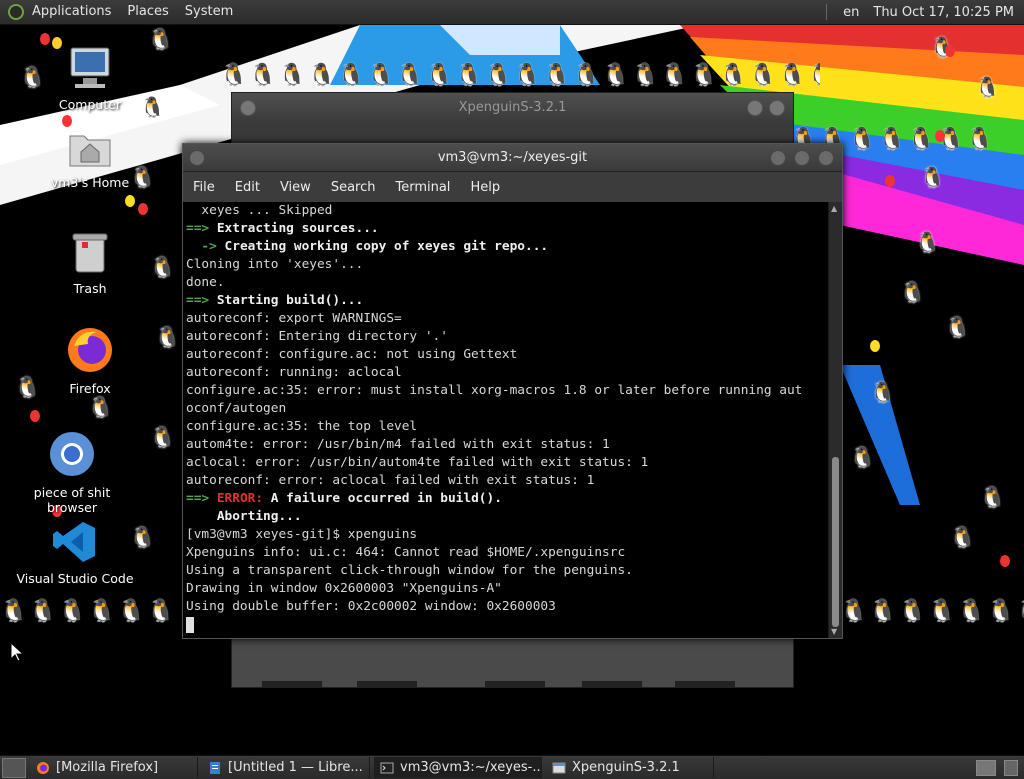 The image size is (1024, 779). Describe the element at coordinates (1011, 767) in the screenshot. I see `trash-applet-icon` at that location.